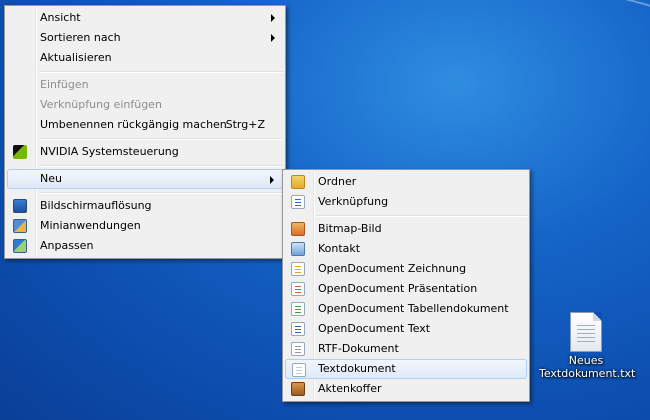  What do you see at coordinates (298, 309) in the screenshot?
I see `ods-icon` at bounding box center [298, 309].